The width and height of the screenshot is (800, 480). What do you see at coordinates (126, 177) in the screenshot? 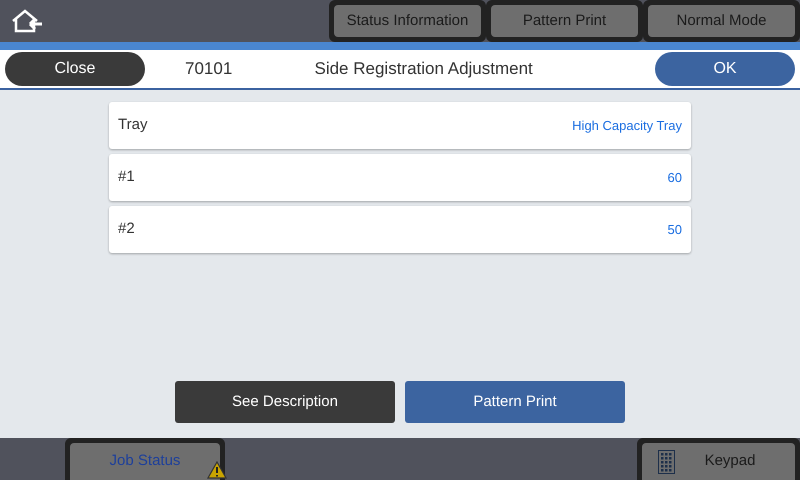
I see `setting-label: #1` at bounding box center [126, 177].